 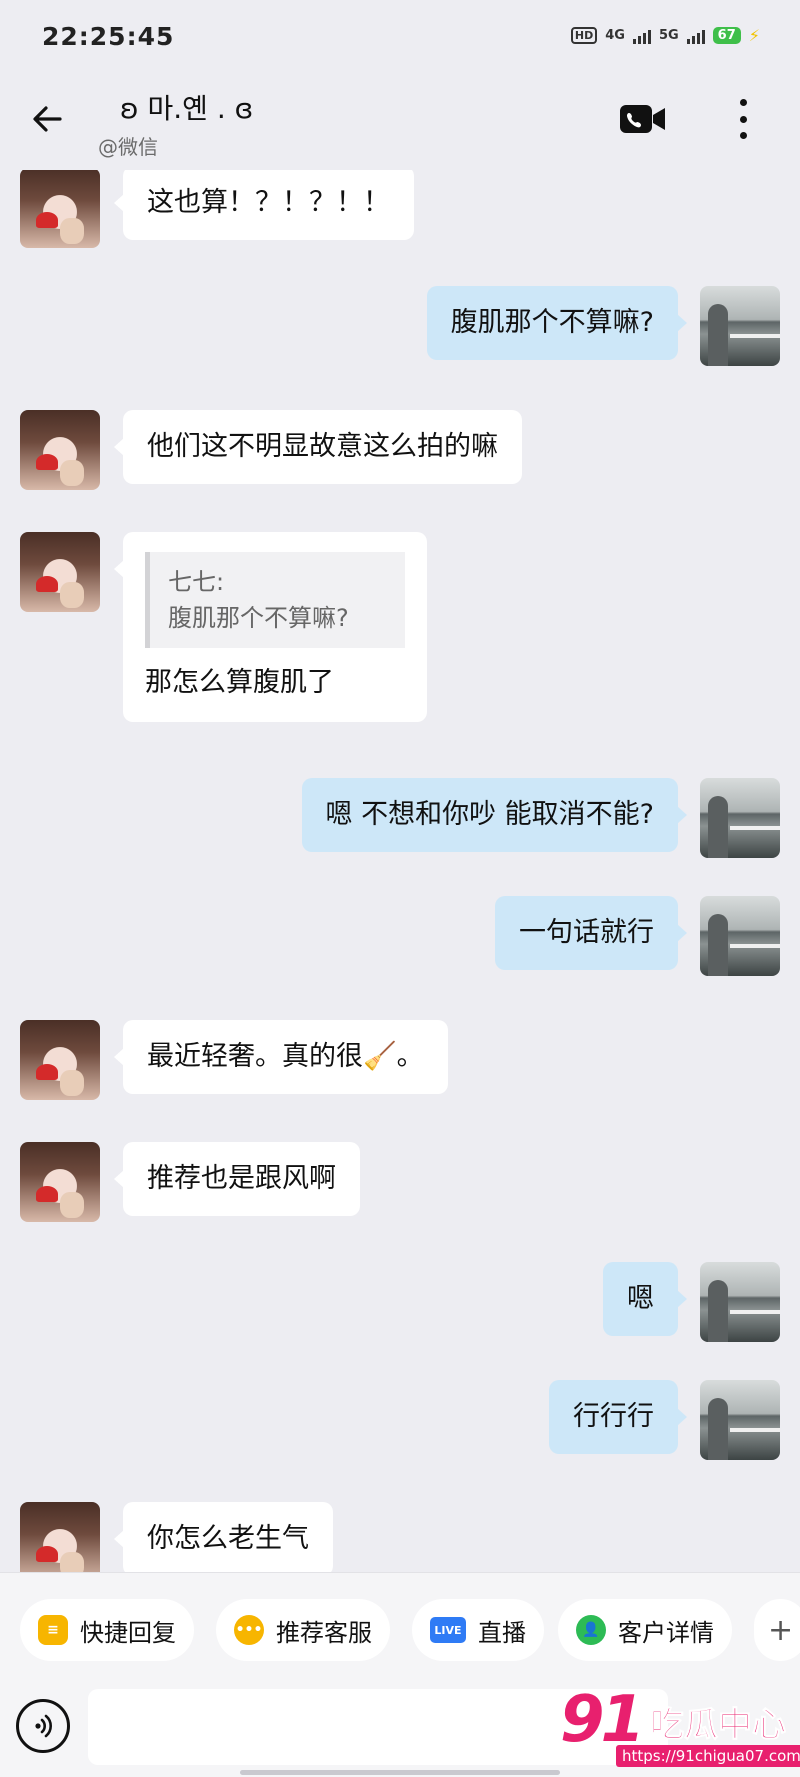 What do you see at coordinates (695, 36) in the screenshot?
I see `signal-5g-icon` at bounding box center [695, 36].